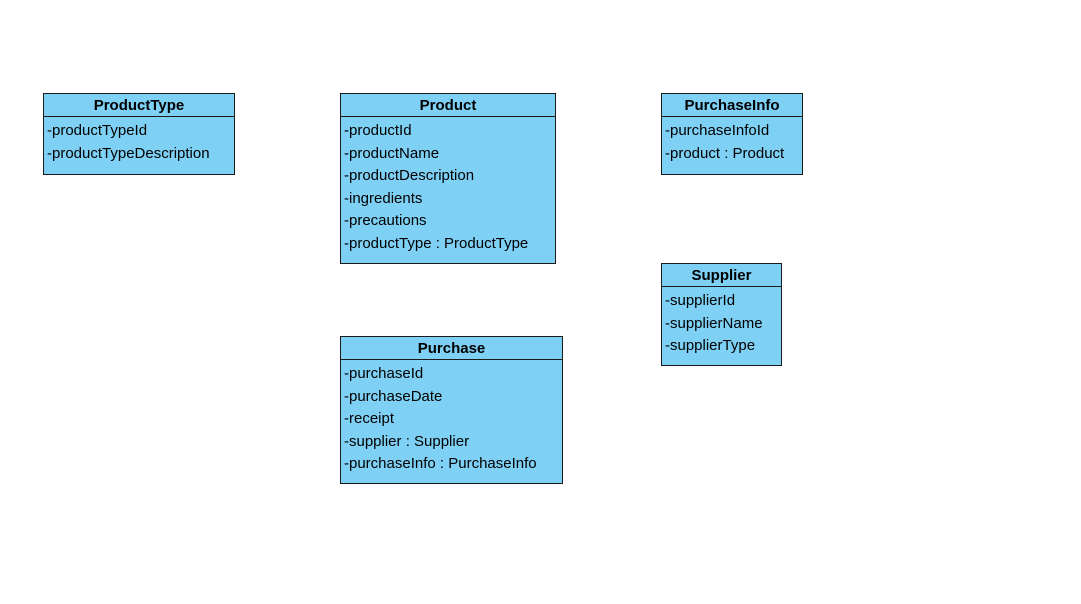 The height and width of the screenshot is (604, 1081). I want to click on attribute: -supplierName, so click(714, 323).